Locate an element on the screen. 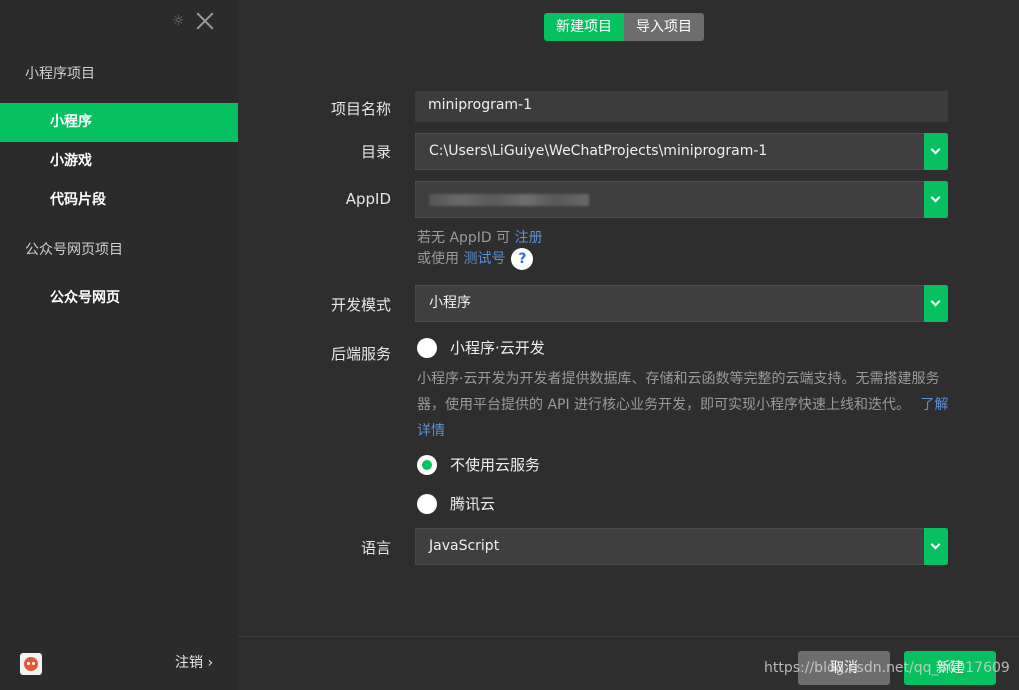 The image size is (1019, 690). appid-dropdown-icon is located at coordinates (936, 199).